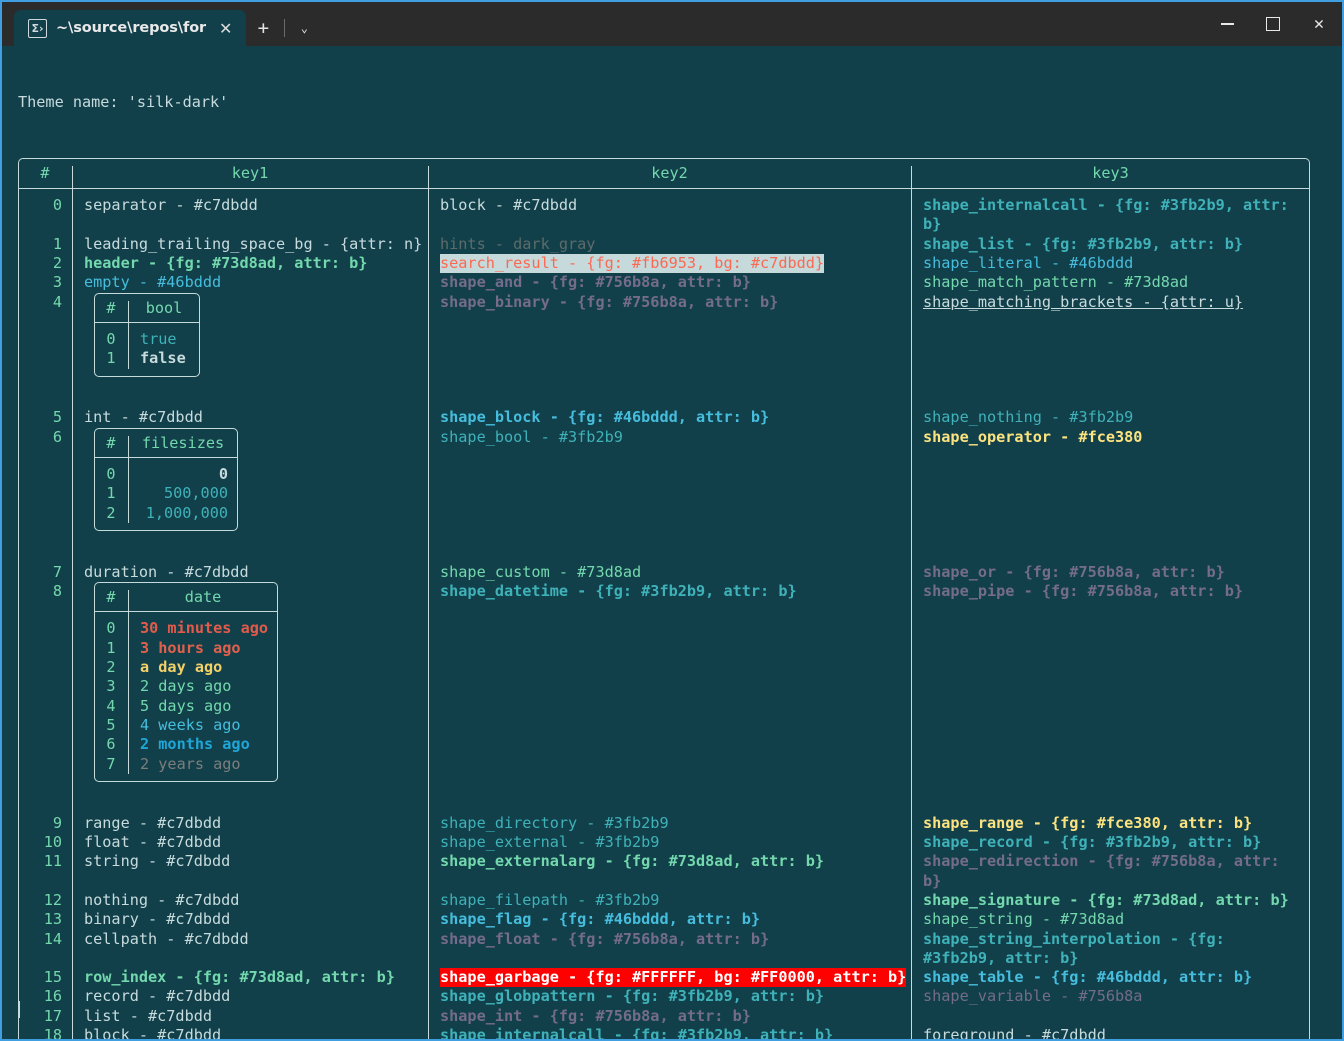  Describe the element at coordinates (1227, 24) in the screenshot. I see `minimize-button` at that location.